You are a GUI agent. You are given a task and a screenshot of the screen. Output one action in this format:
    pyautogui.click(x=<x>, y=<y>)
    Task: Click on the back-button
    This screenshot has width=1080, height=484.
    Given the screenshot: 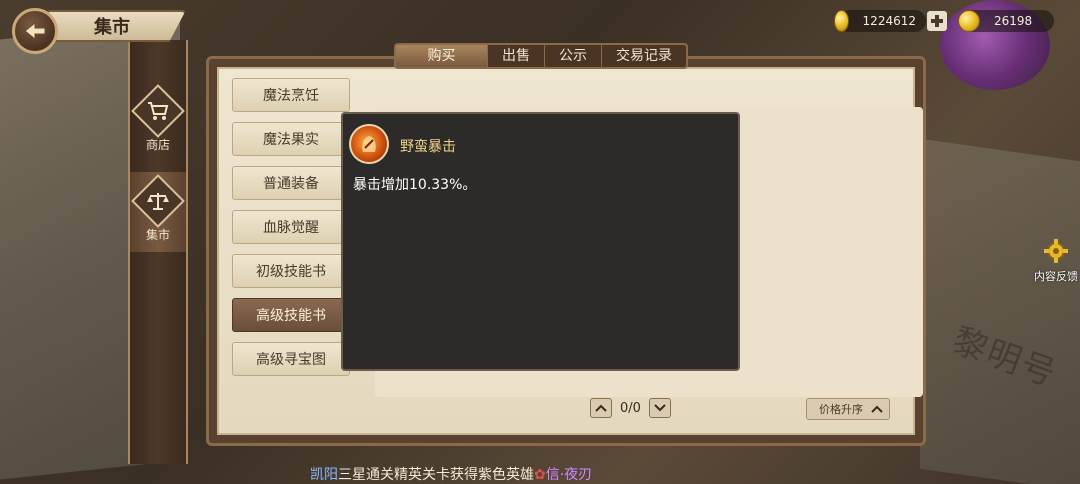 What is the action you would take?
    pyautogui.click(x=35, y=31)
    